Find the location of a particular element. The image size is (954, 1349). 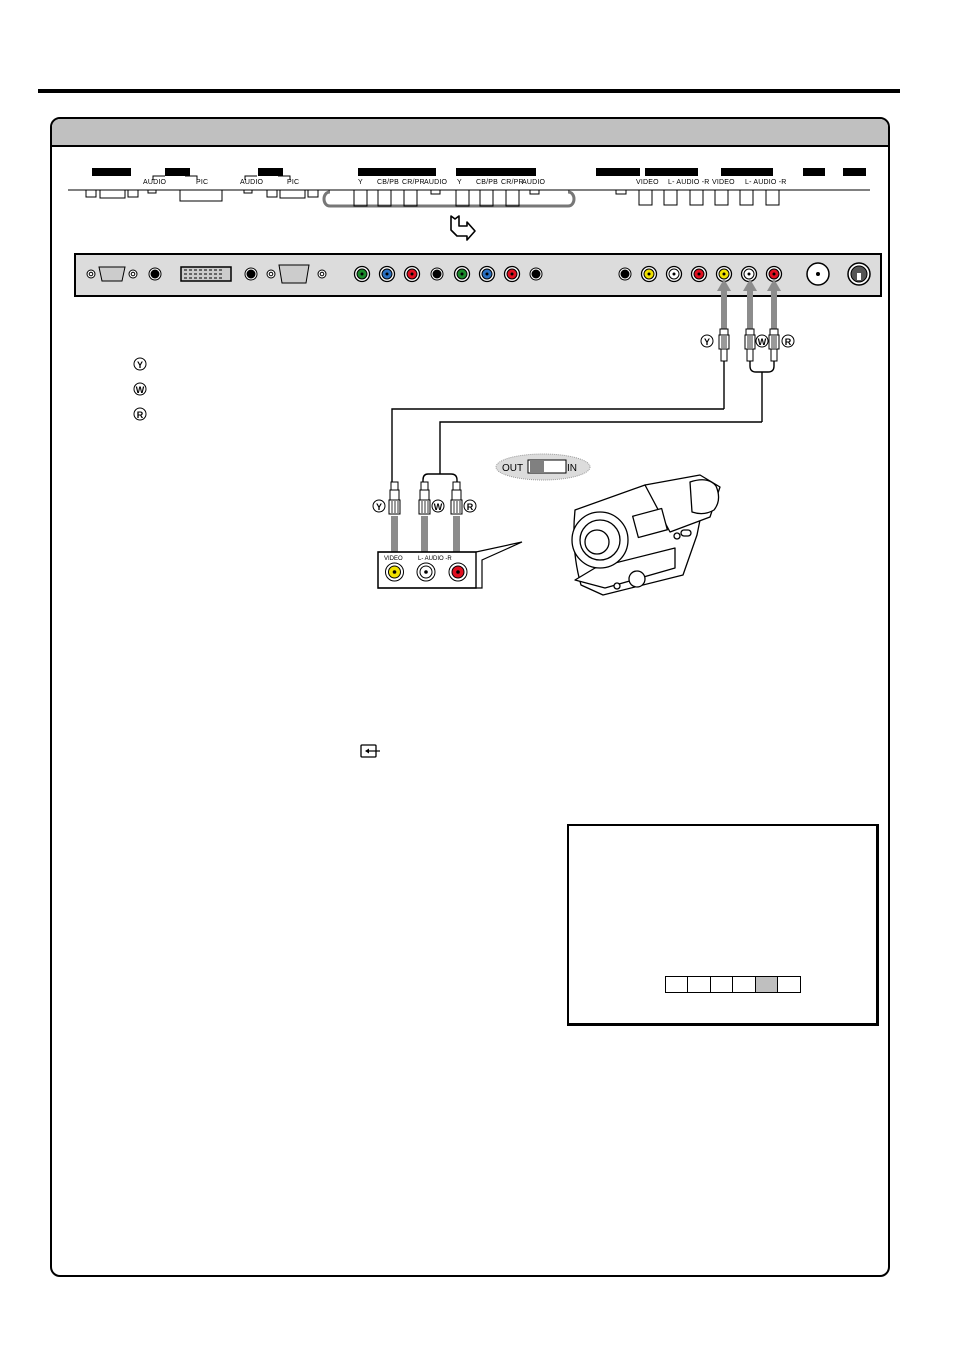

red-mark-icon: R is located at coordinates (788, 341).